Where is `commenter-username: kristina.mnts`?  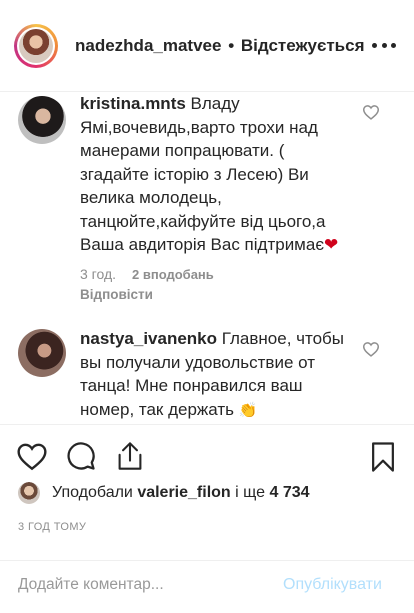 commenter-username: kristina.mnts is located at coordinates (133, 103).